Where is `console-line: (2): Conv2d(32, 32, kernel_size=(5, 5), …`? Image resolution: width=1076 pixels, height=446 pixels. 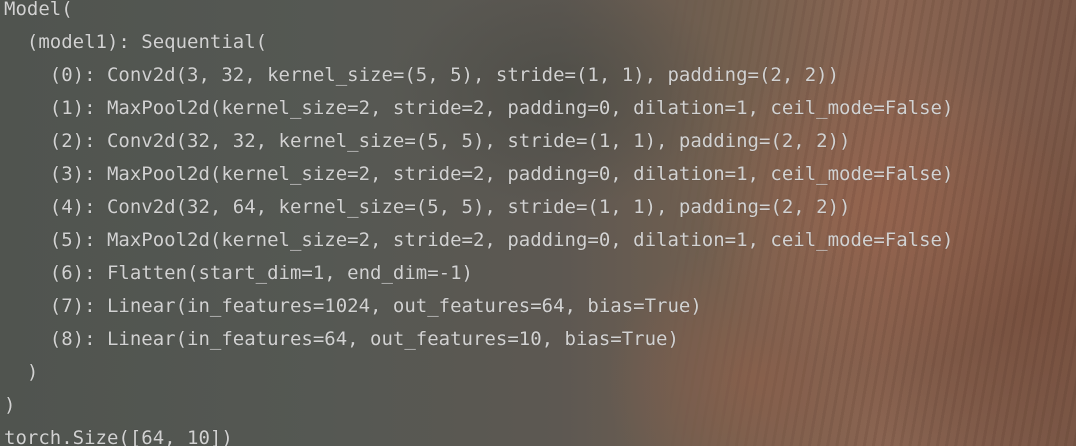 console-line: (2): Conv2d(32, 32, kernel_size=(5, 5), … is located at coordinates (427, 141).